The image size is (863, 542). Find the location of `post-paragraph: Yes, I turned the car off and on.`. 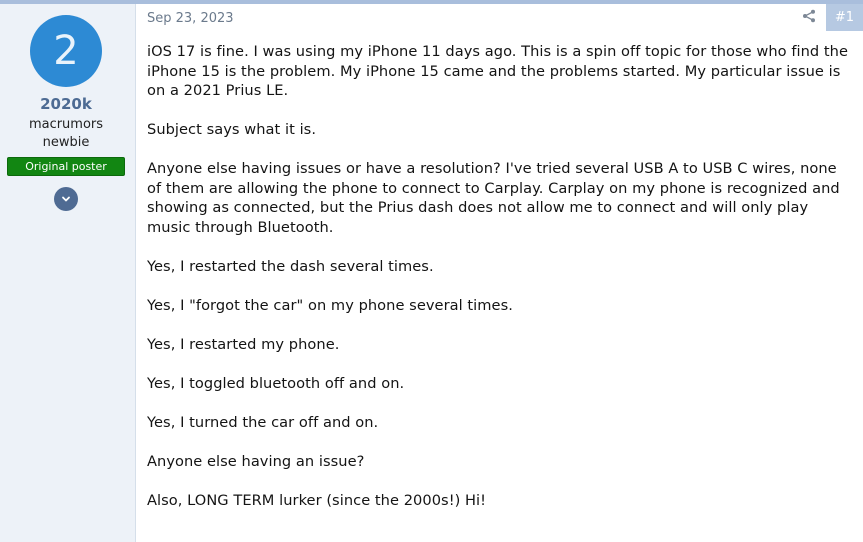

post-paragraph: Yes, I turned the car off and on. is located at coordinates (263, 422).